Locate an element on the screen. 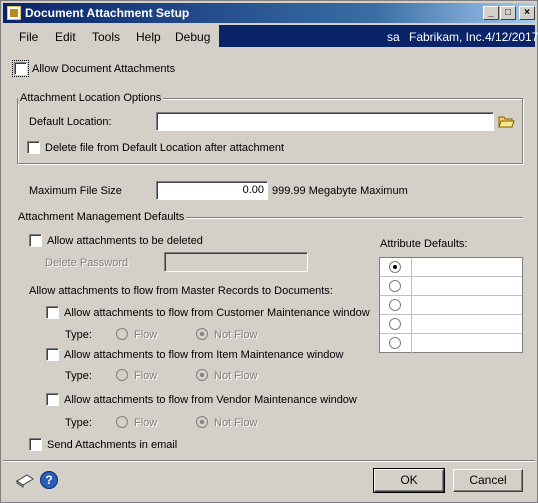 The height and width of the screenshot is (503, 538). delete-password-label: Delete Password is located at coordinates (87, 263).